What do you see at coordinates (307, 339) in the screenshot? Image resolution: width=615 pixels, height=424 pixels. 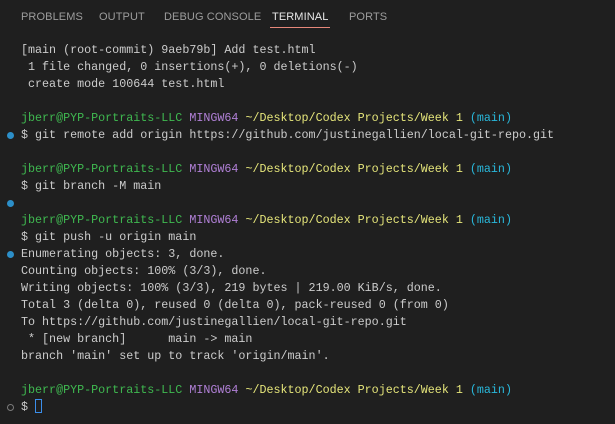 I see `terminal-line: * [new branch] main -> main` at bounding box center [307, 339].